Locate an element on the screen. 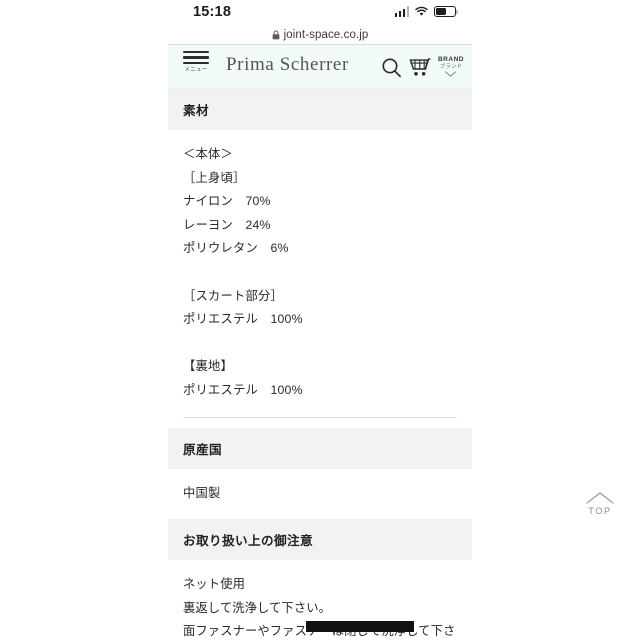 This screenshot has height=640, width=640. brand-menu-label-jp: ブランド is located at coordinates (451, 66).